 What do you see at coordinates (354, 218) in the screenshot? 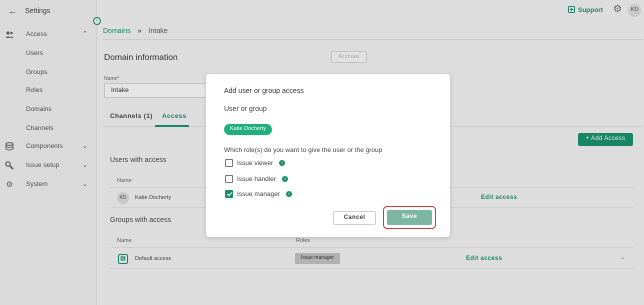
I see `cancel-button: Cancel` at bounding box center [354, 218].